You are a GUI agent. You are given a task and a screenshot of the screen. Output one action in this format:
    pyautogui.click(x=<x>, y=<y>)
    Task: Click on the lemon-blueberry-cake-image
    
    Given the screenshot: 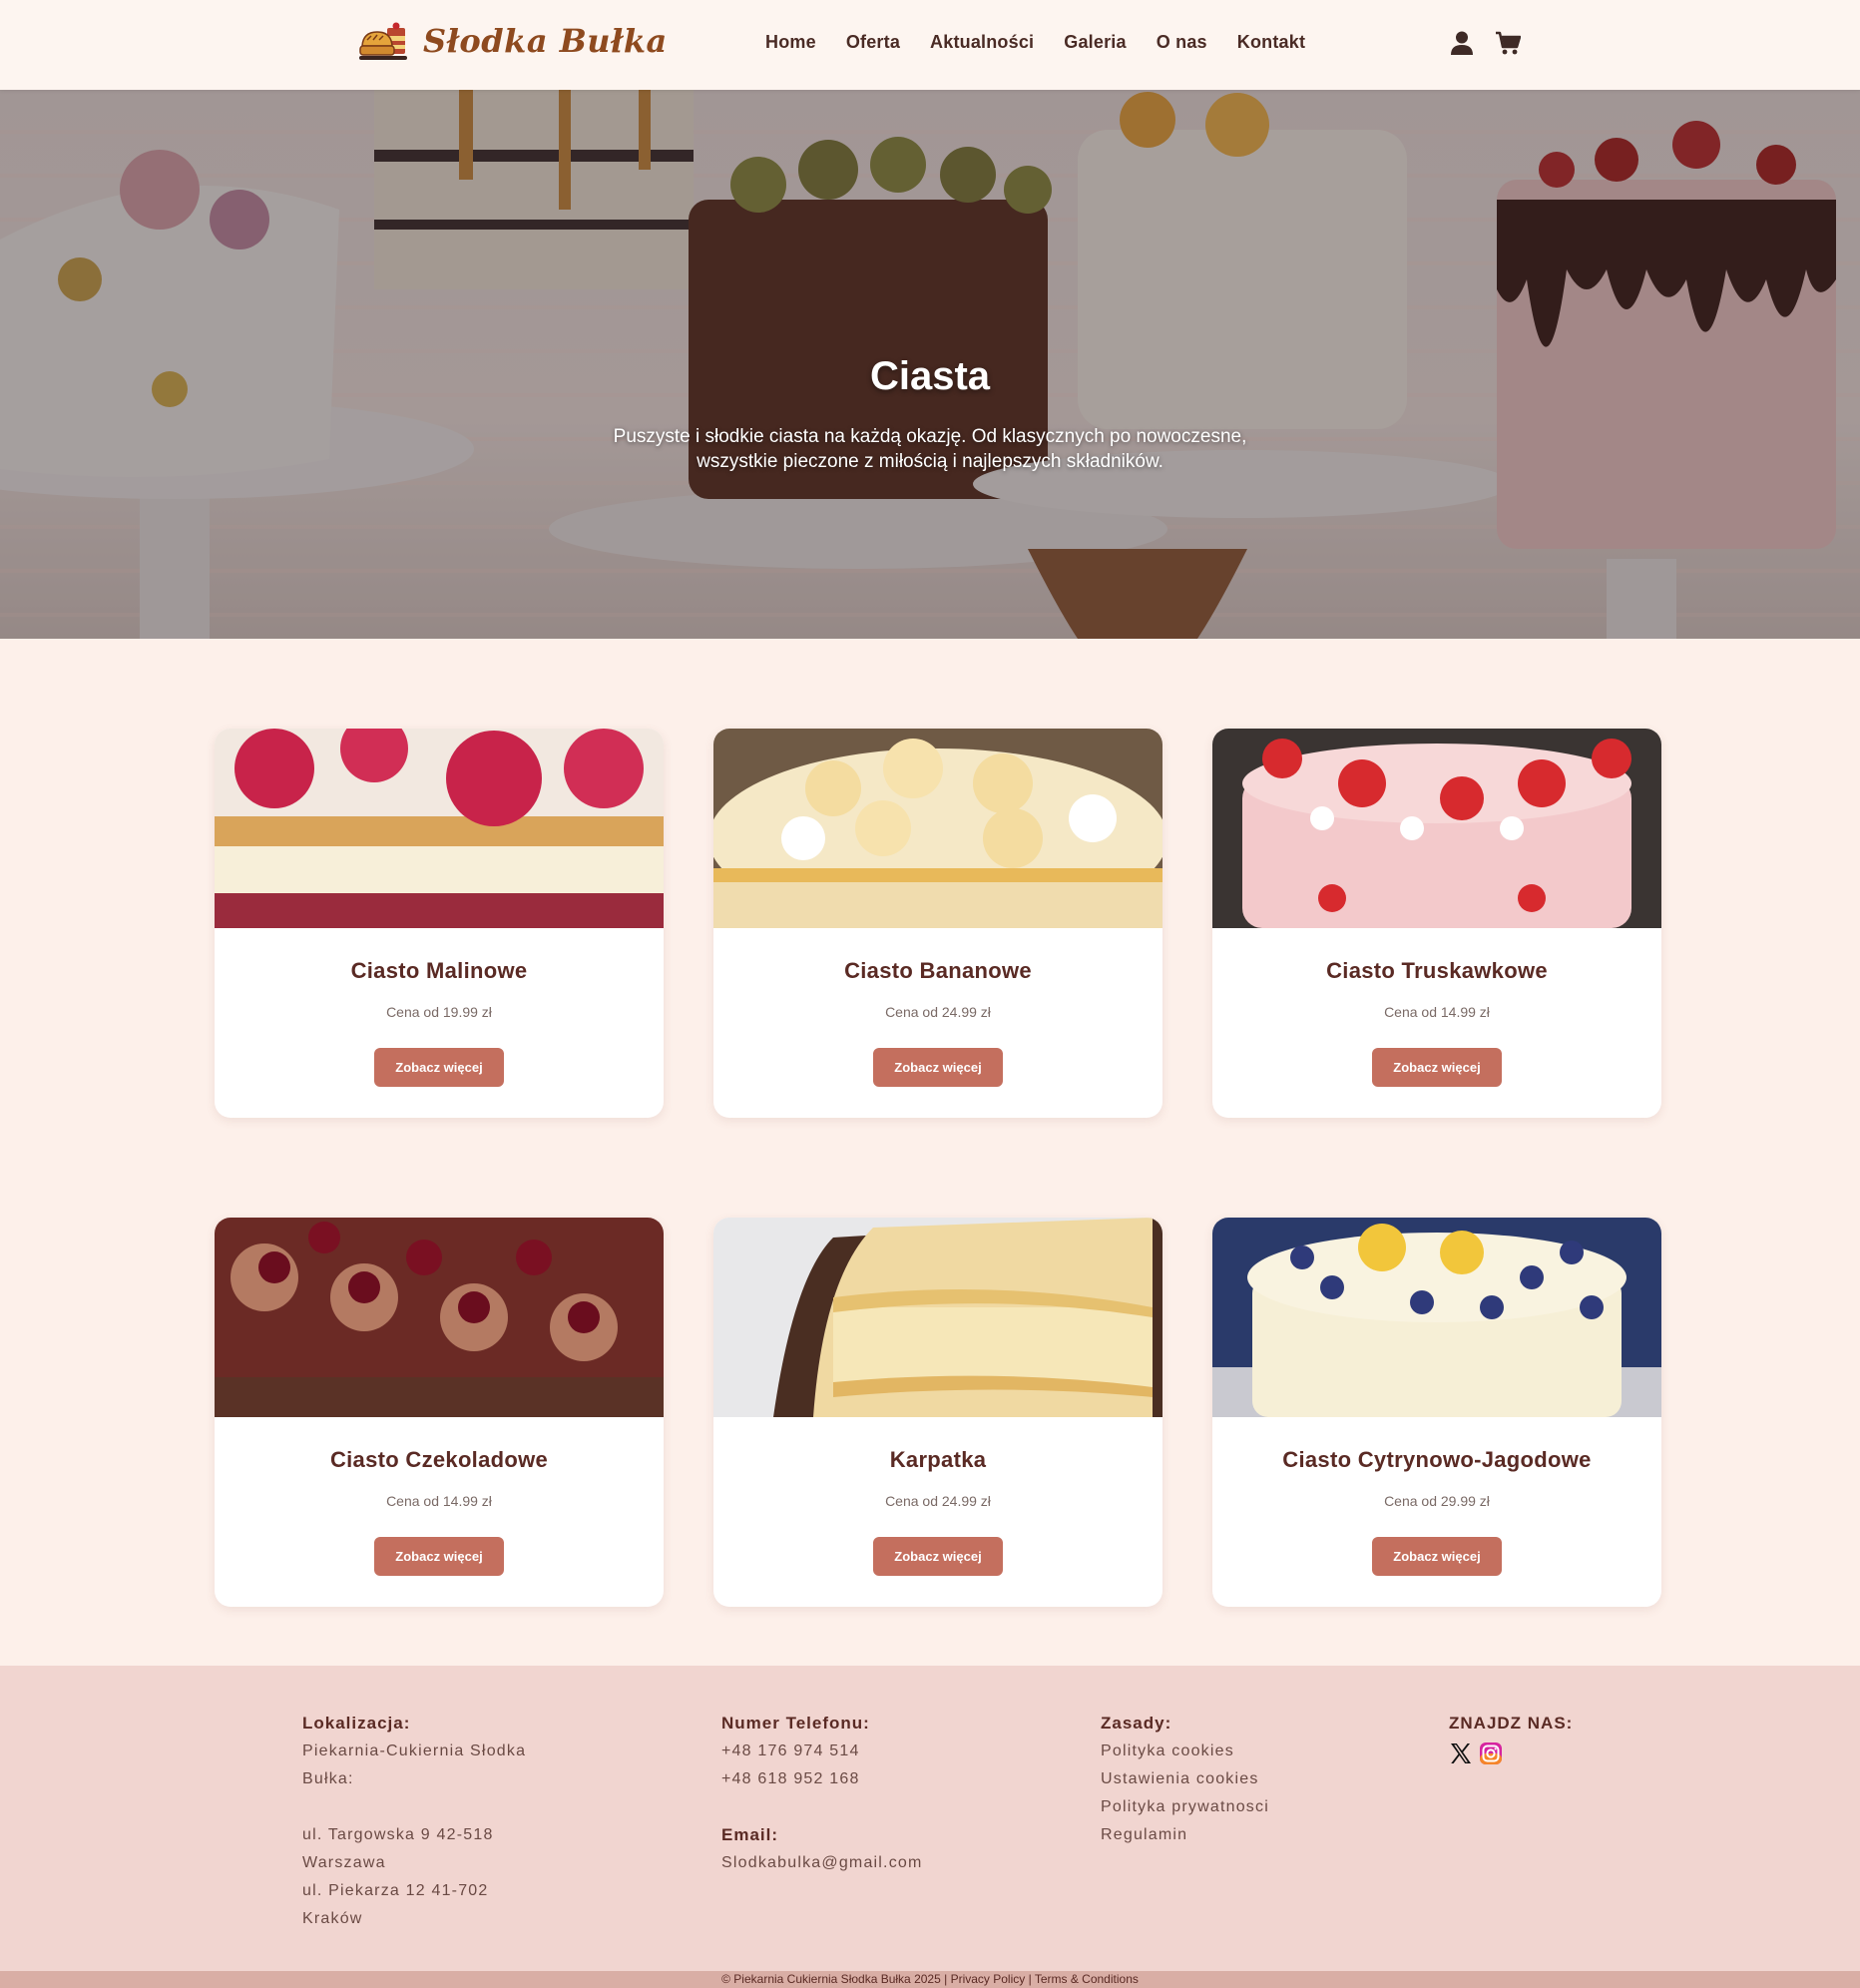 What is the action you would take?
    pyautogui.click(x=1436, y=1317)
    